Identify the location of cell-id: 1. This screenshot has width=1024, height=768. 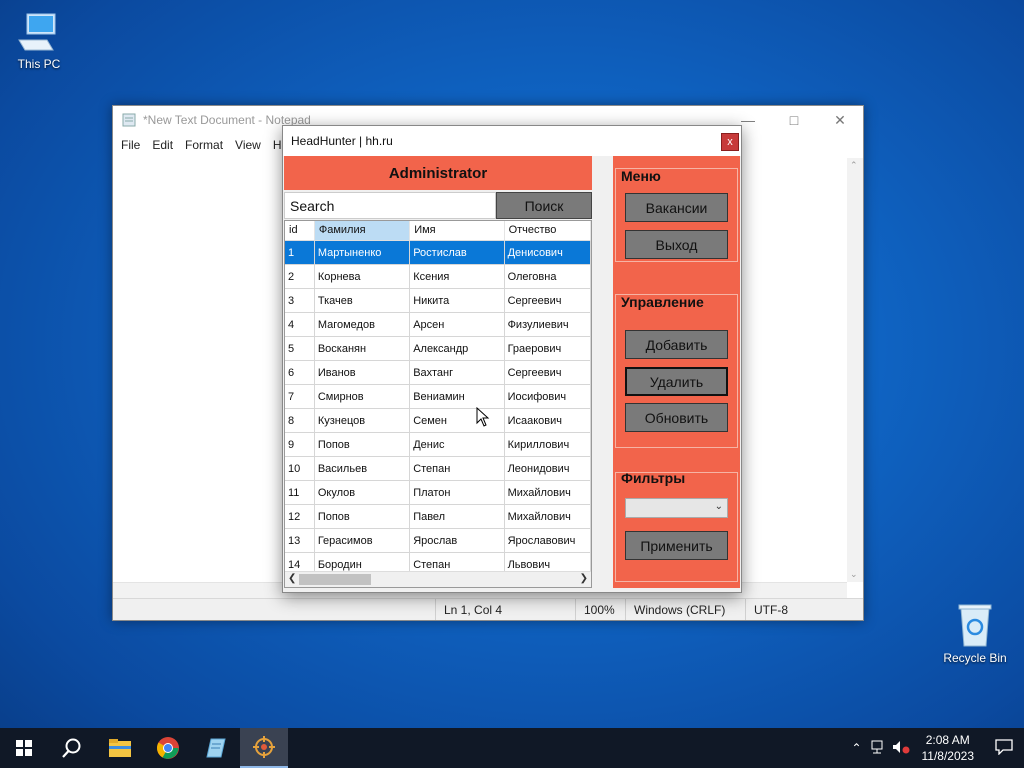
(300, 252).